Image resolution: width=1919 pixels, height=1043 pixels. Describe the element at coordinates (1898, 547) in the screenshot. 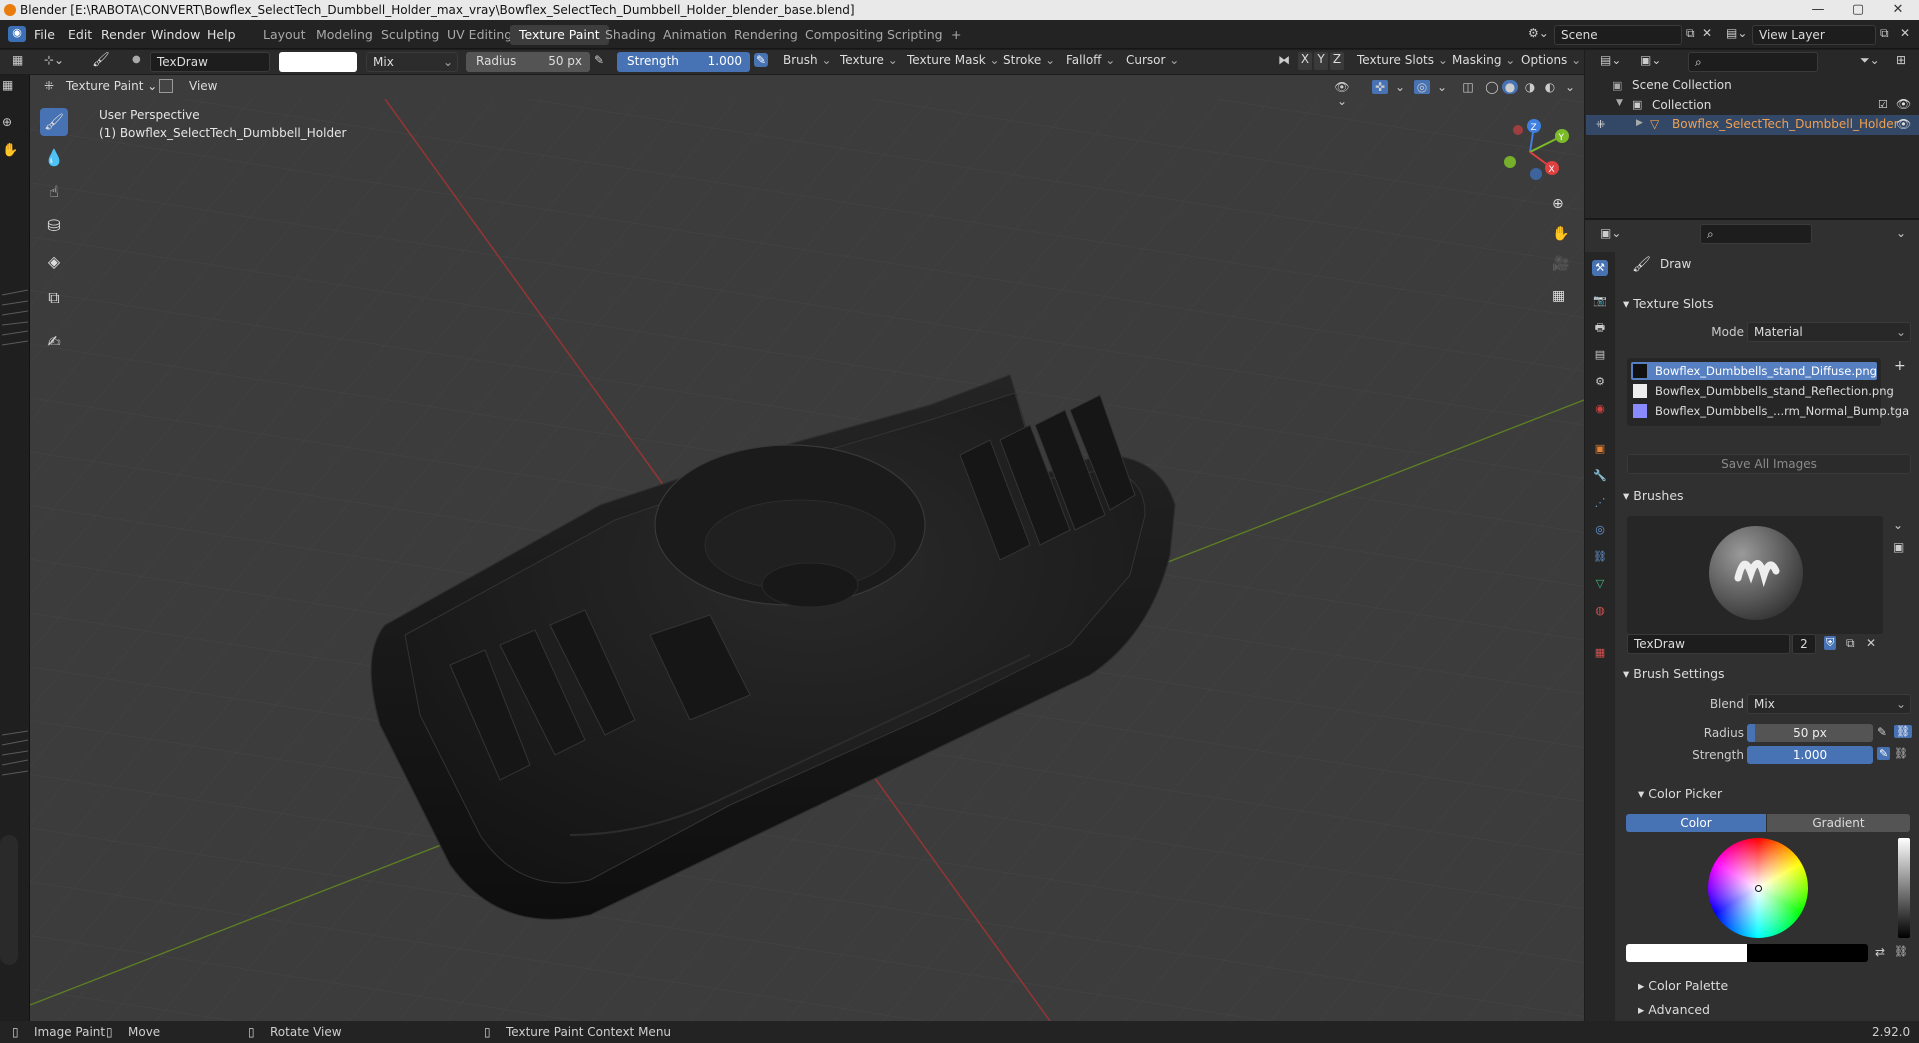

I see `brush-browse-icon: ▣` at that location.